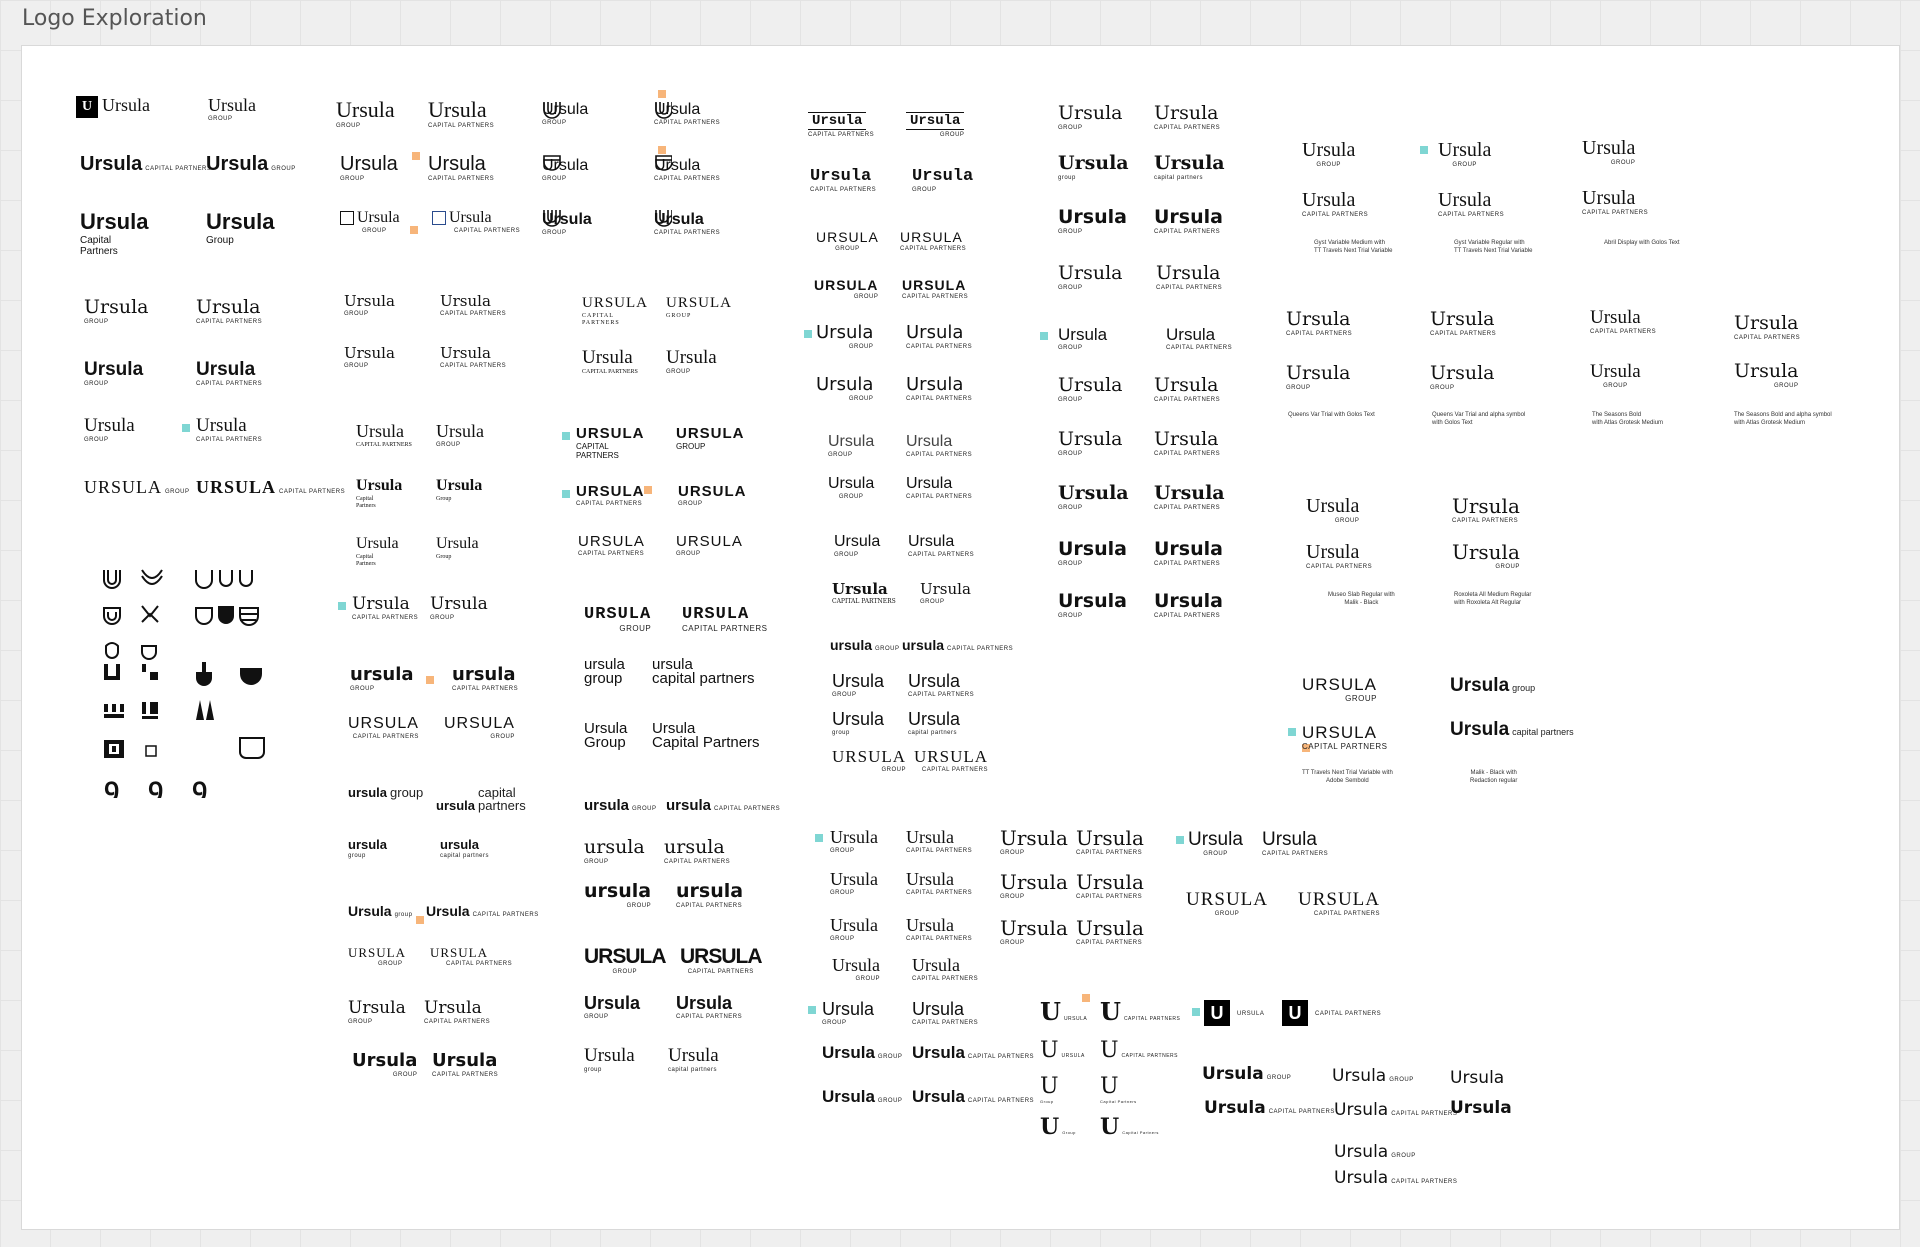 Image resolution: width=1920 pixels, height=1247 pixels. Describe the element at coordinates (240, 229) in the screenshot. I see `logo-variant: Ursula Group` at that location.